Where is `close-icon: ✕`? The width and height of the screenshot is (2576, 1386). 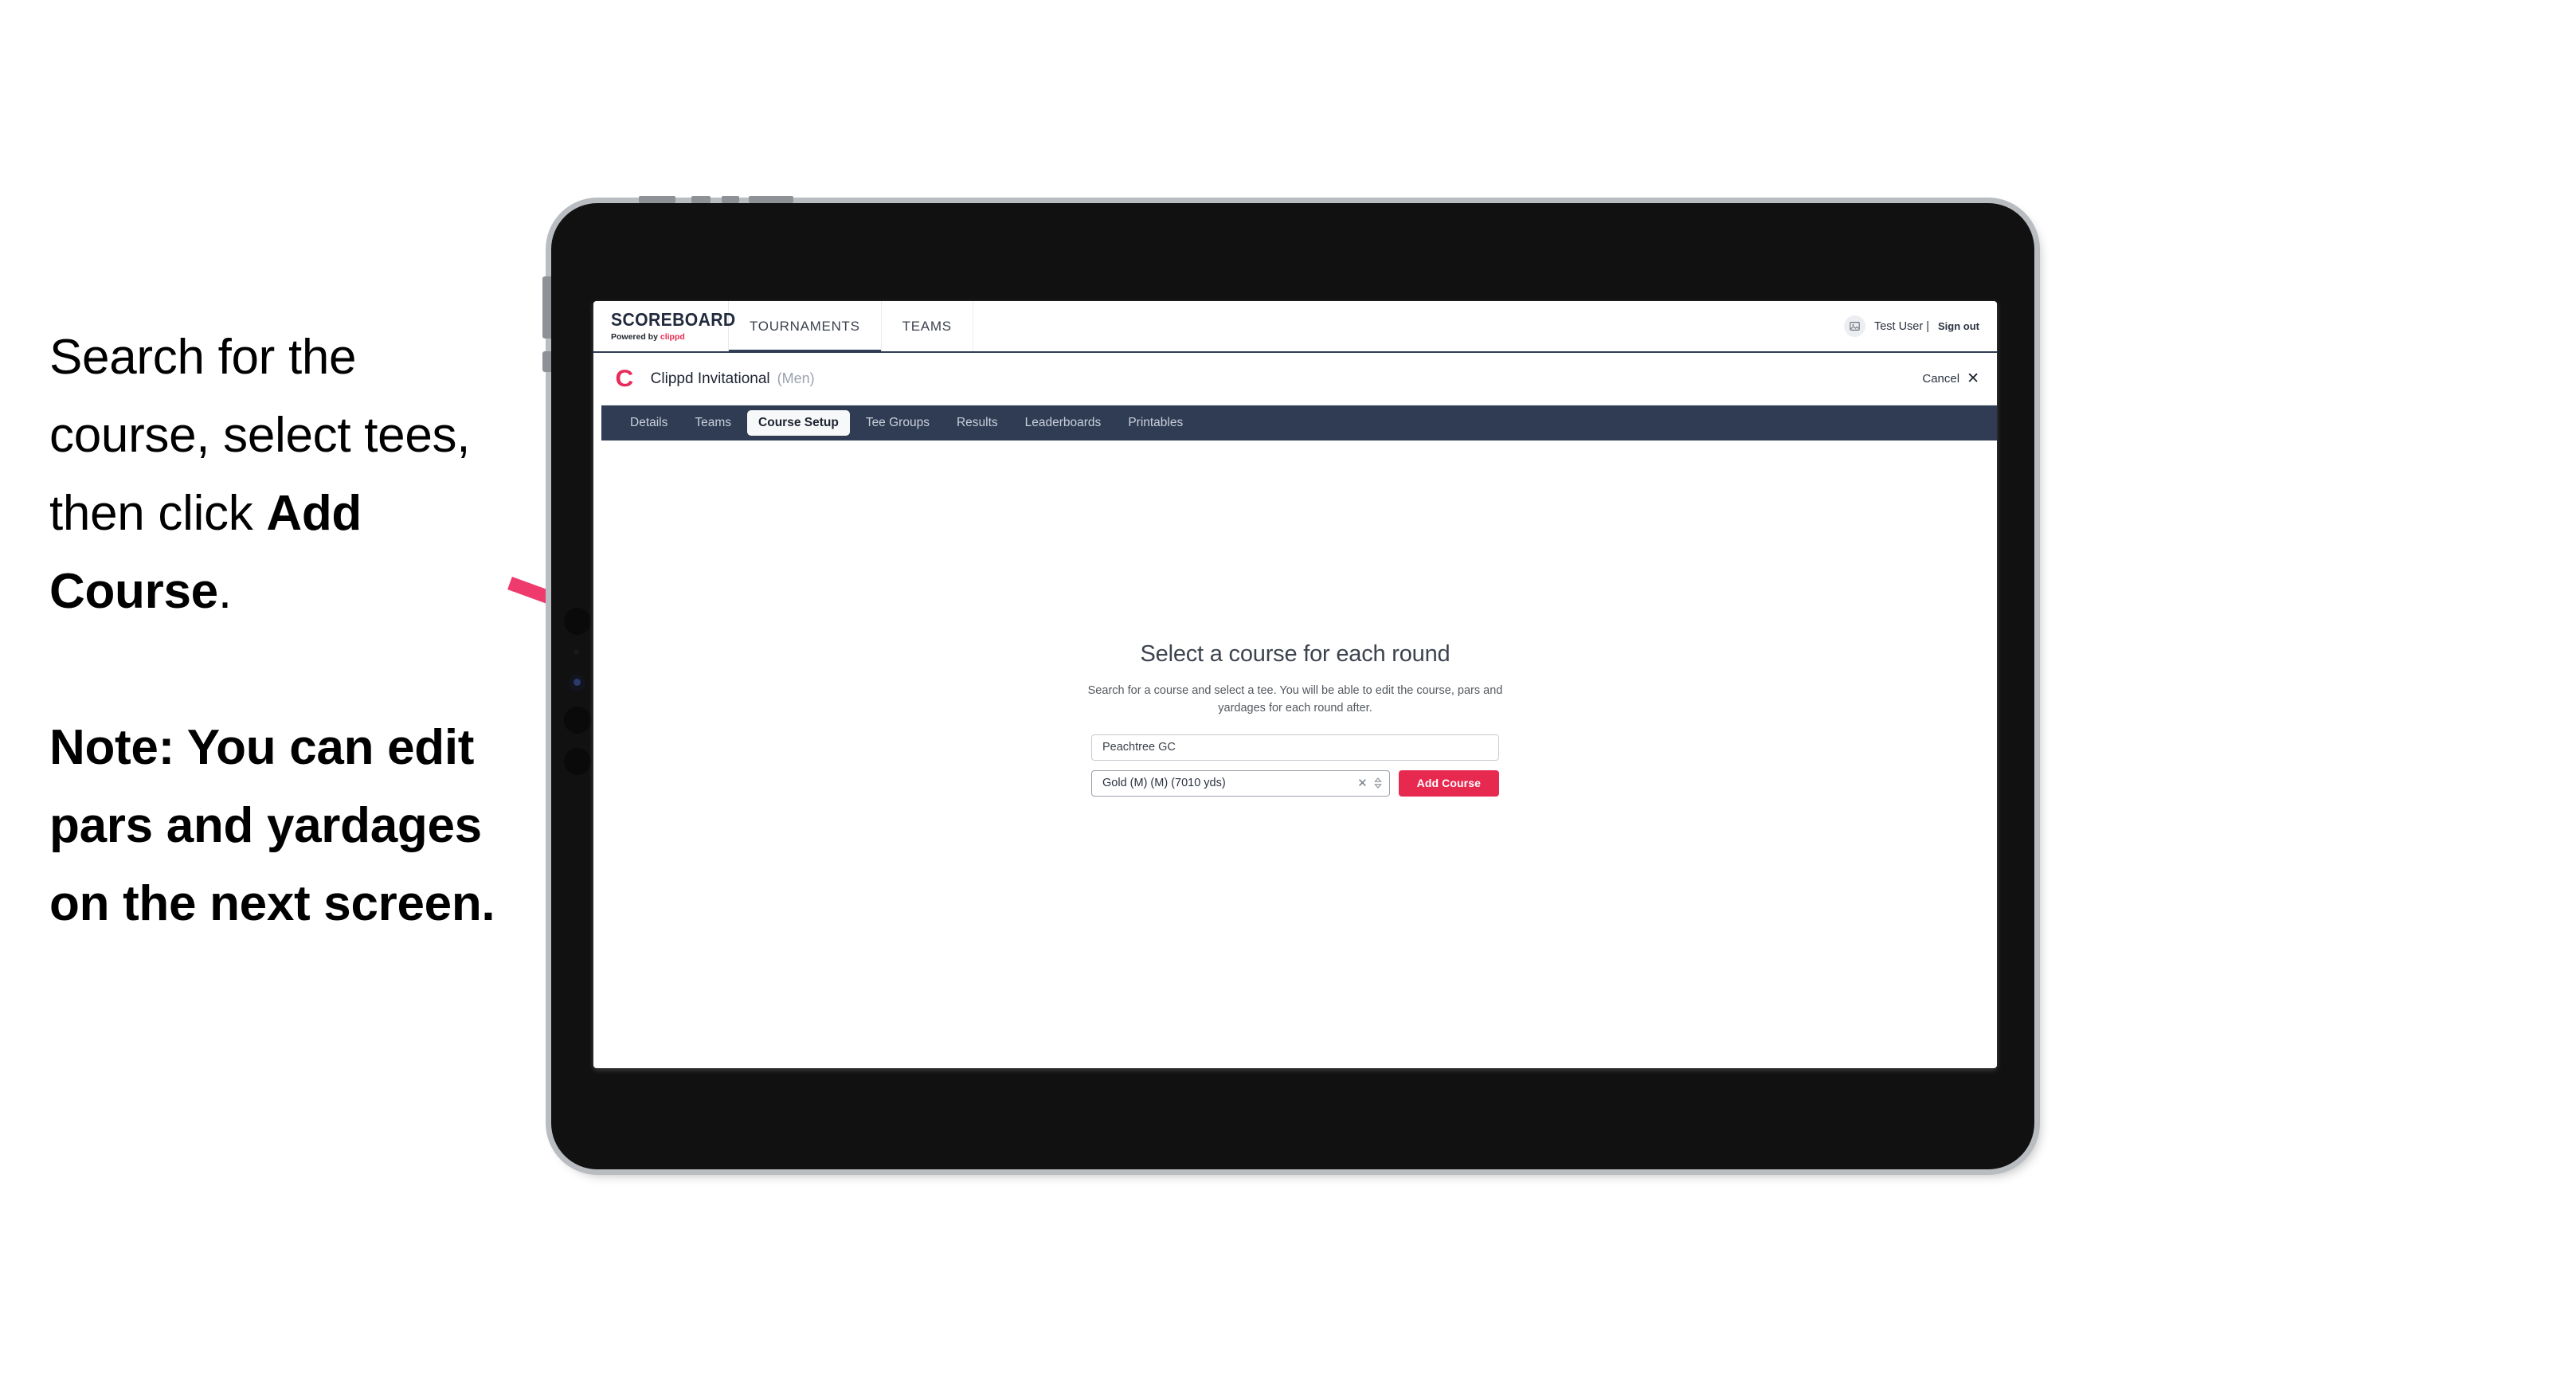 close-icon: ✕ is located at coordinates (1973, 378).